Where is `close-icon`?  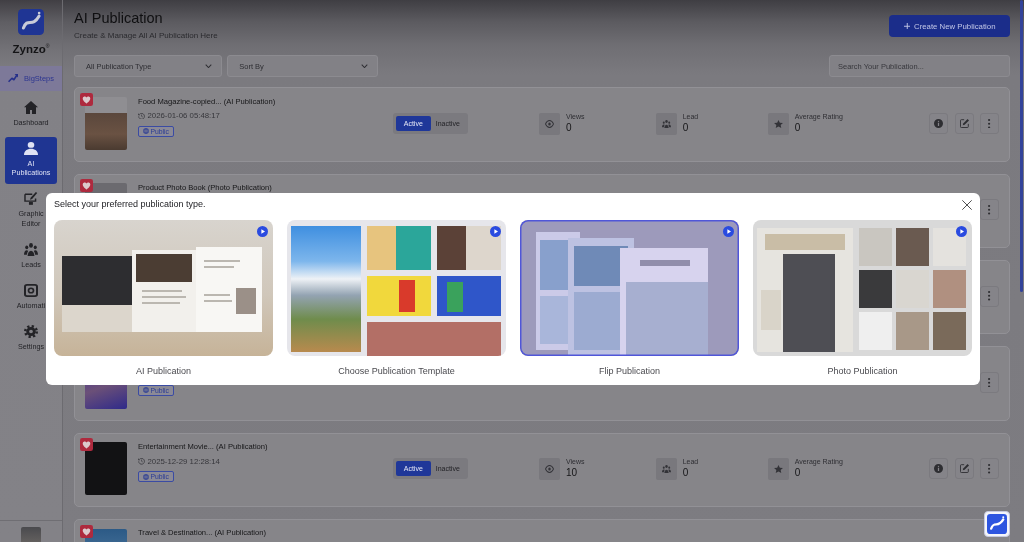
close-icon is located at coordinates (967, 204).